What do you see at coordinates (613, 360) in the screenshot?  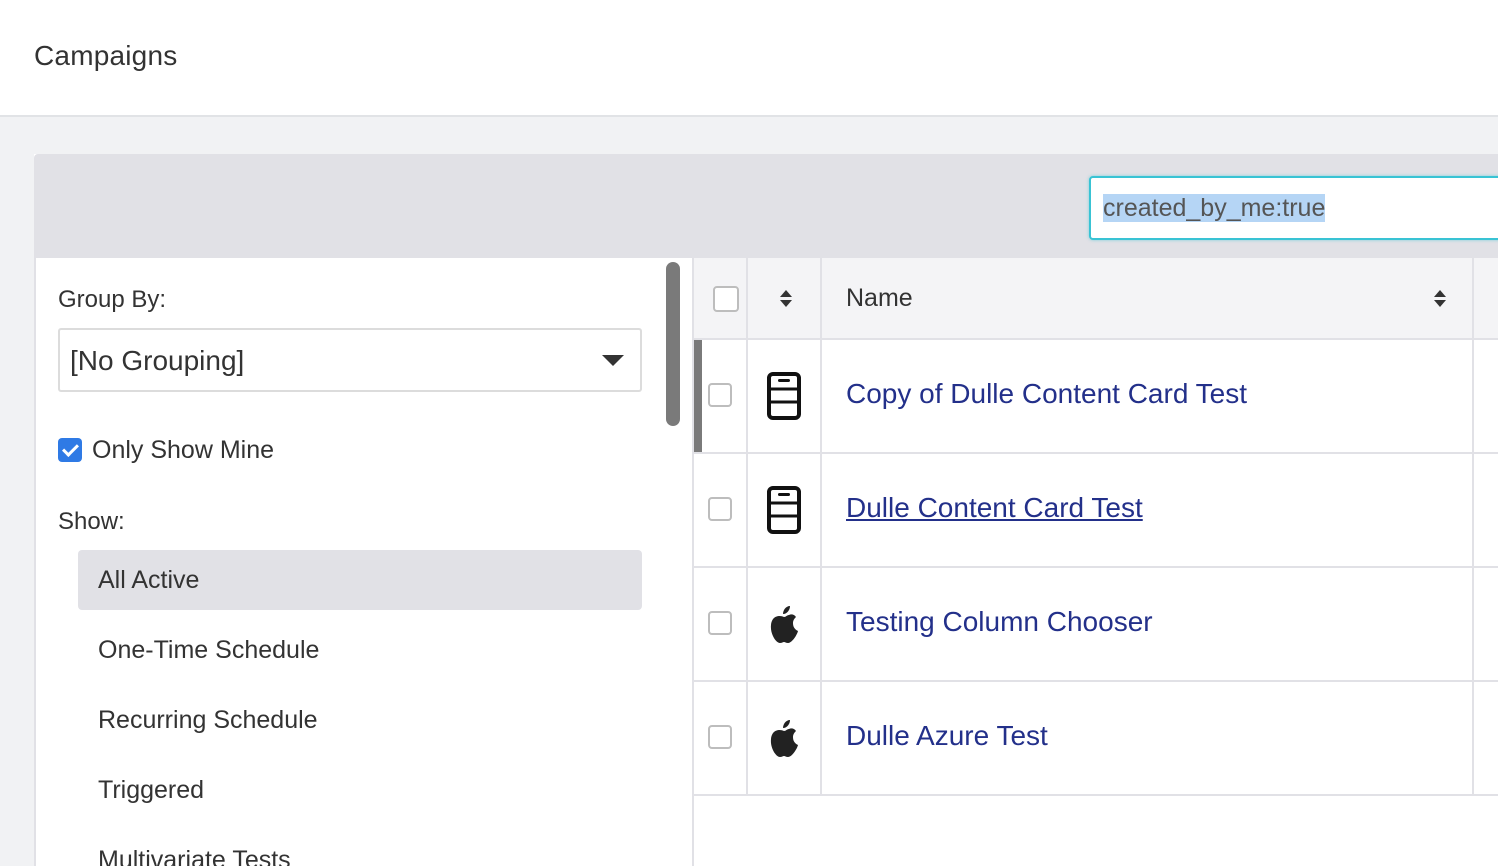 I see `caret-down-icon` at bounding box center [613, 360].